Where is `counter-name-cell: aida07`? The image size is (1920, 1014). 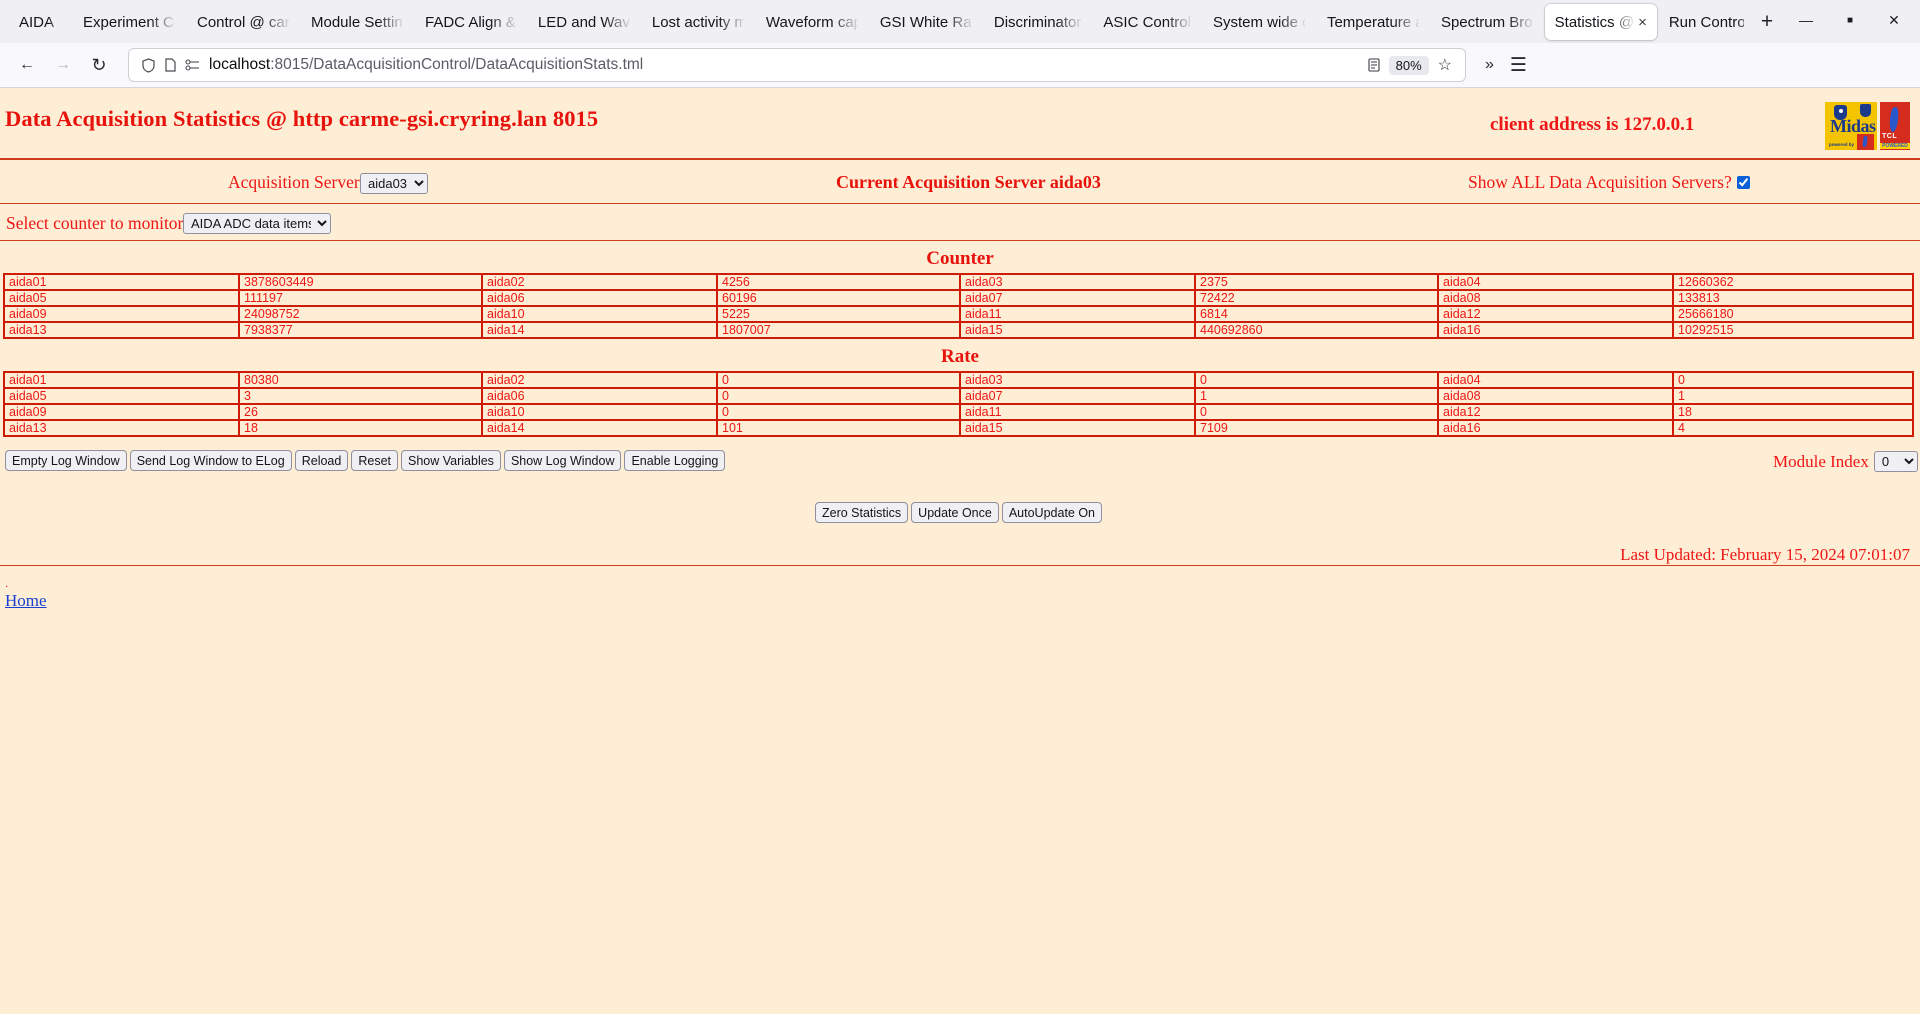
counter-name-cell: aida07 is located at coordinates (1077, 396).